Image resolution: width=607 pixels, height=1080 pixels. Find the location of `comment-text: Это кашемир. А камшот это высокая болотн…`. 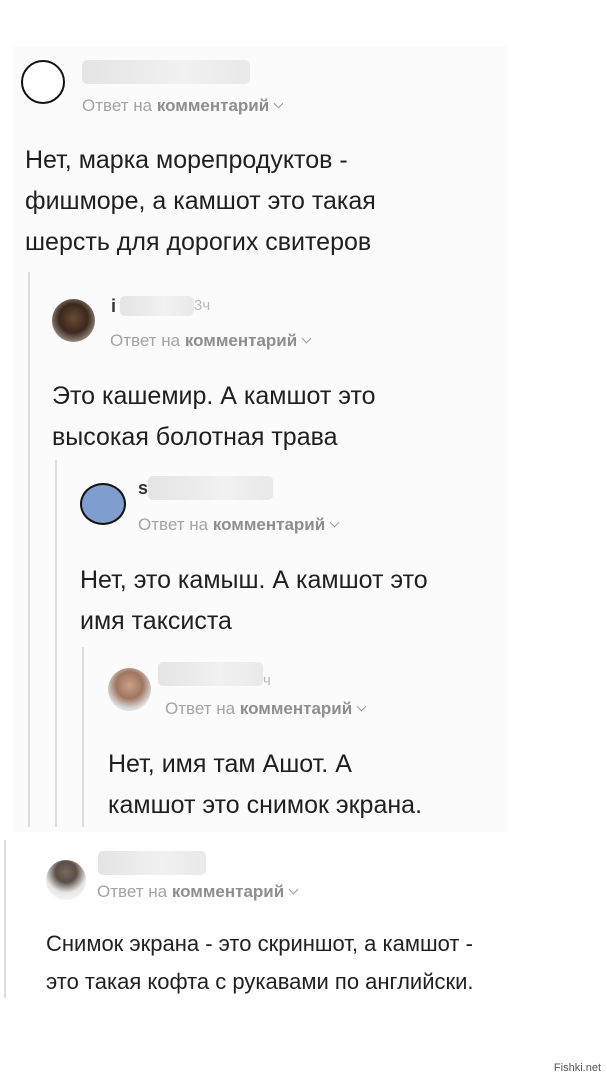

comment-text: Это кашемир. А камшот это высокая болотн… is located at coordinates (214, 416).